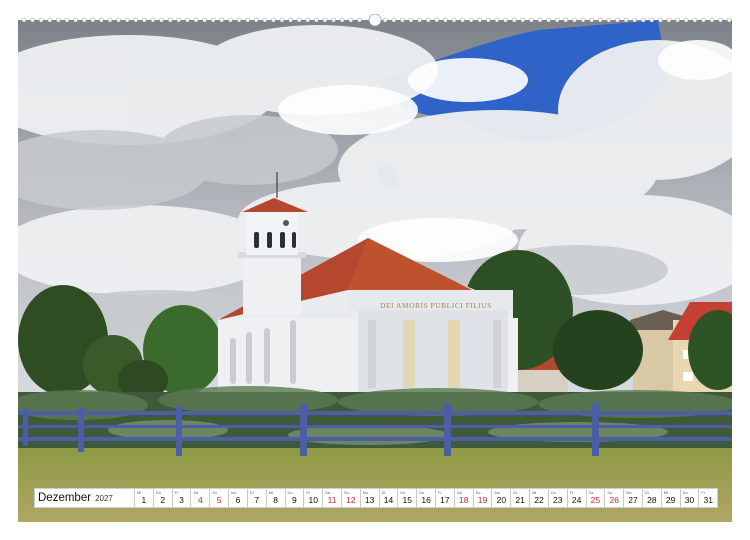  What do you see at coordinates (181, 500) in the screenshot?
I see `calendar-day-number: 3` at bounding box center [181, 500].